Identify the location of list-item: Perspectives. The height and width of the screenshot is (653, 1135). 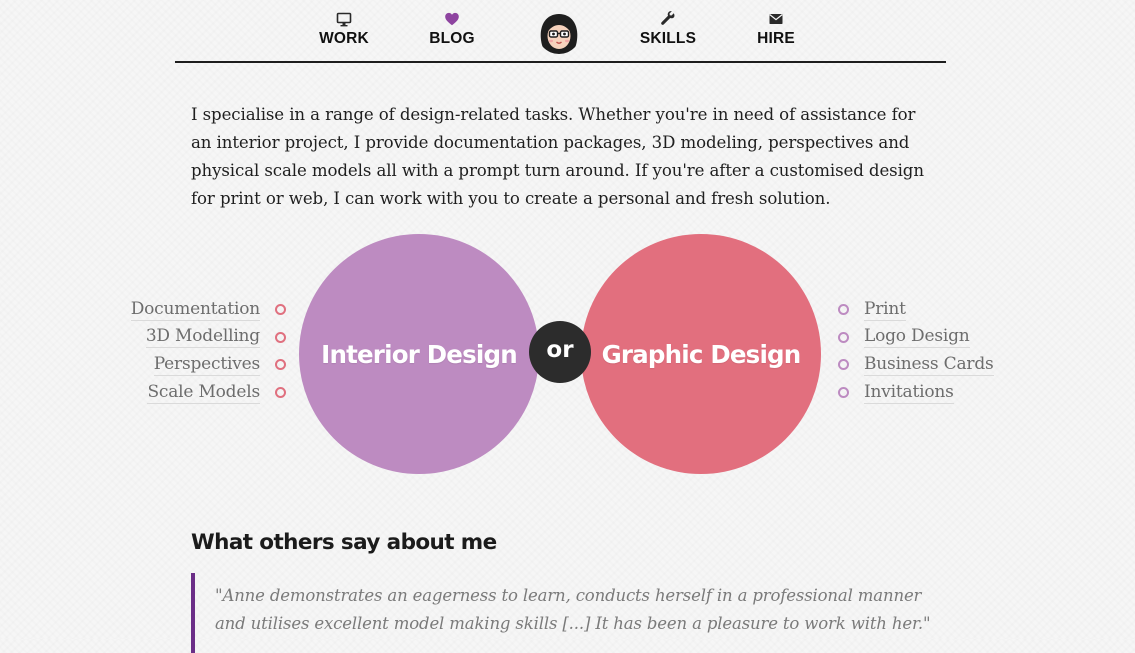
(208, 365).